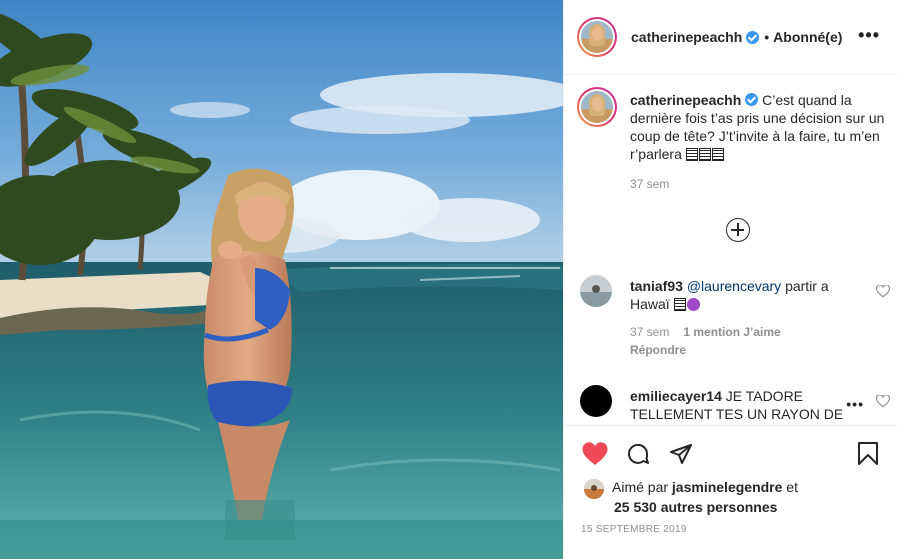 The image size is (897, 559). Describe the element at coordinates (679, 304) in the screenshot. I see `emoji-glyph` at that location.